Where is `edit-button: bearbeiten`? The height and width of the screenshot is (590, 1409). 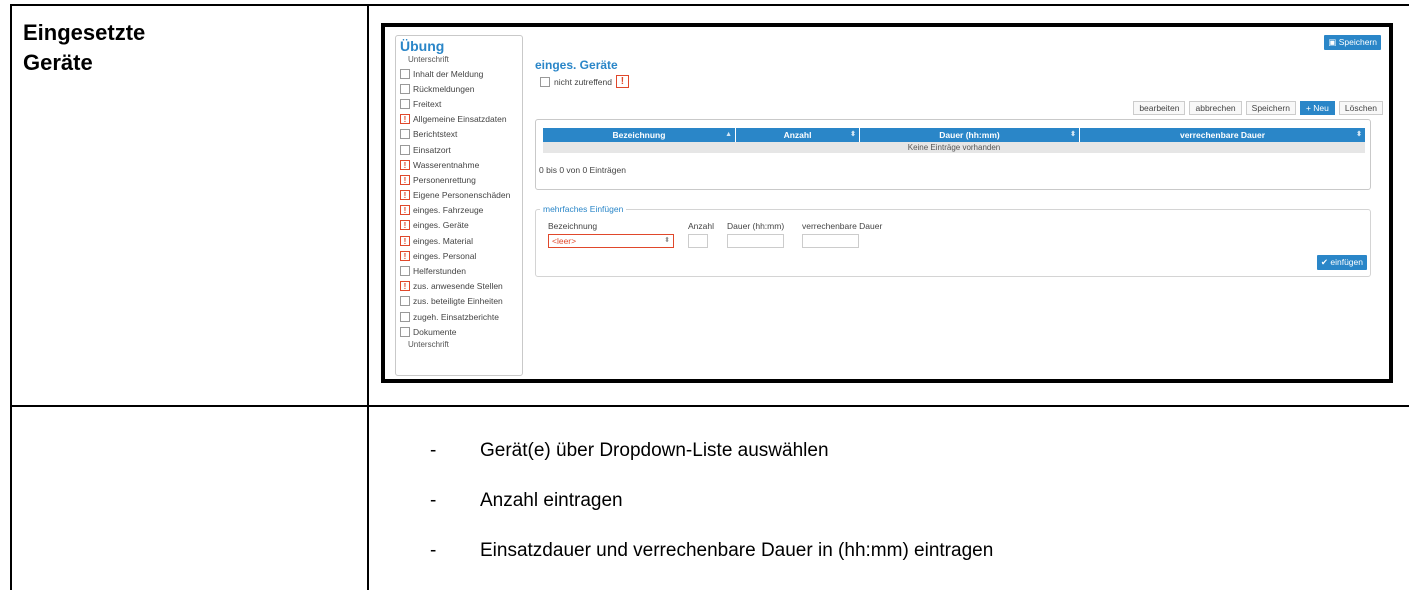 edit-button: bearbeiten is located at coordinates (1159, 108).